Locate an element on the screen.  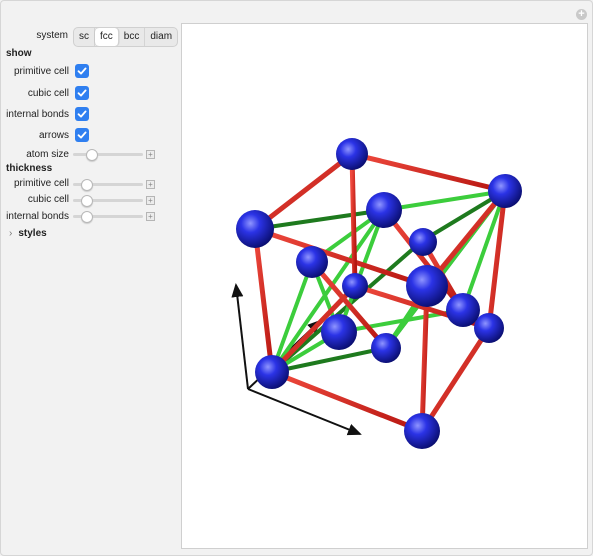
thickness-internal-bonds-slider is located at coordinates (108, 217).